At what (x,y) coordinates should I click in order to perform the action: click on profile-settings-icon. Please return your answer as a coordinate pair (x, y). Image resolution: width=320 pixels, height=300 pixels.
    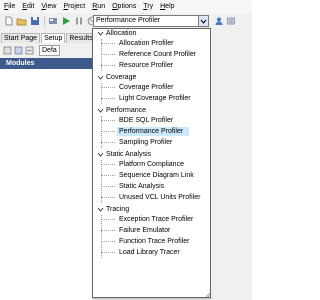
    Looking at the image, I should click on (52, 21).